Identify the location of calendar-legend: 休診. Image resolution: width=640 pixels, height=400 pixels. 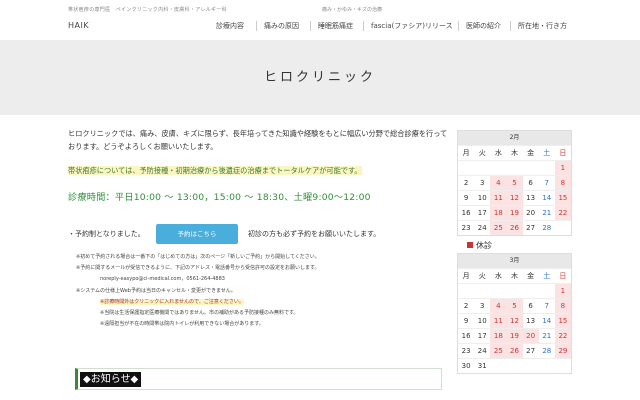
(479, 245).